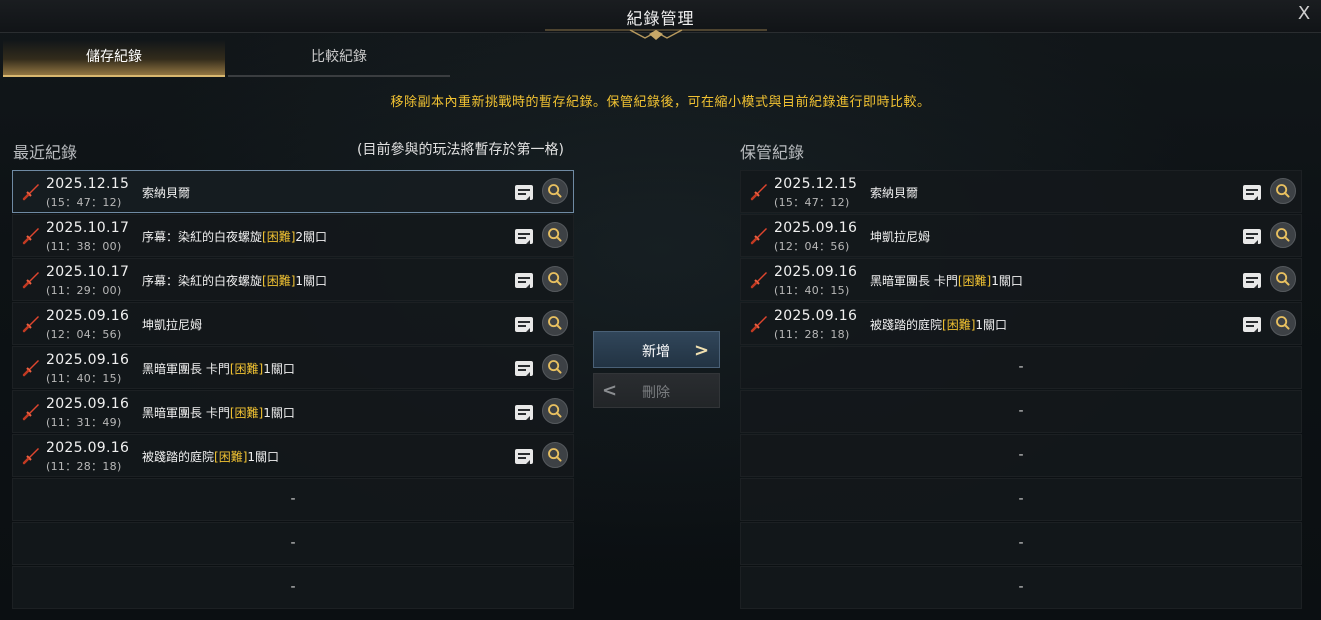 The height and width of the screenshot is (620, 1321). I want to click on record-name: 序幕：染紅的白夜螺旋[困難]2關口, so click(234, 236).